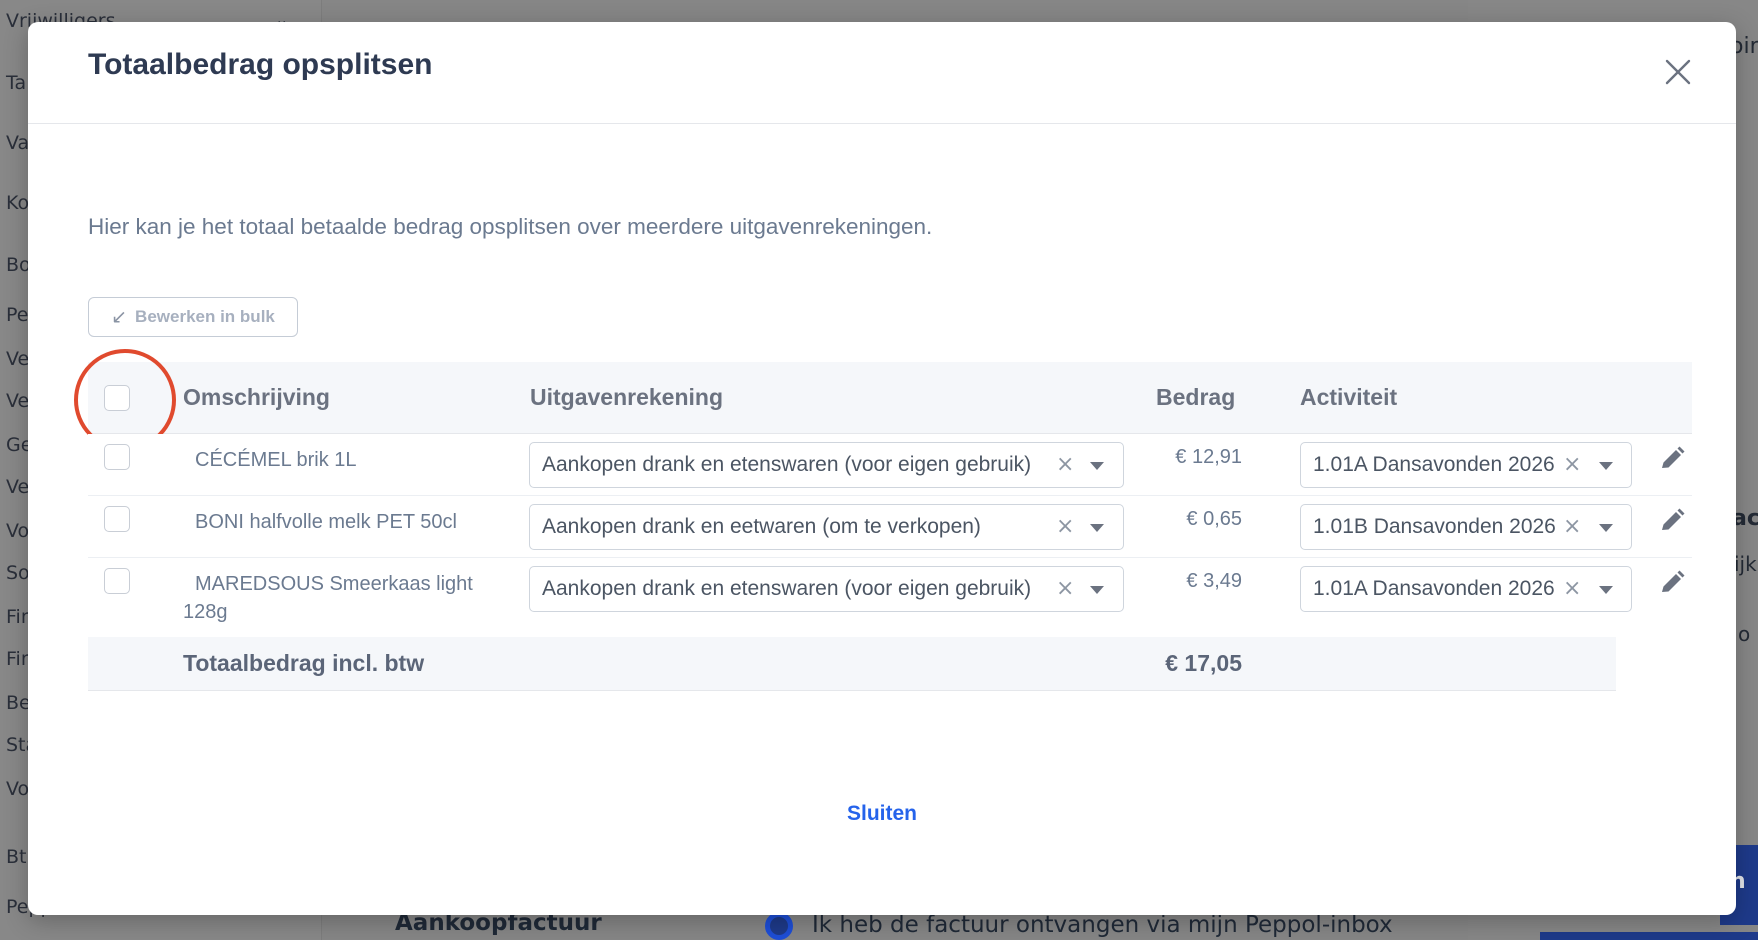 This screenshot has height=940, width=1758. Describe the element at coordinates (1434, 526) in the screenshot. I see `activity-select-value: 1.01B Dansavonden 2026` at that location.